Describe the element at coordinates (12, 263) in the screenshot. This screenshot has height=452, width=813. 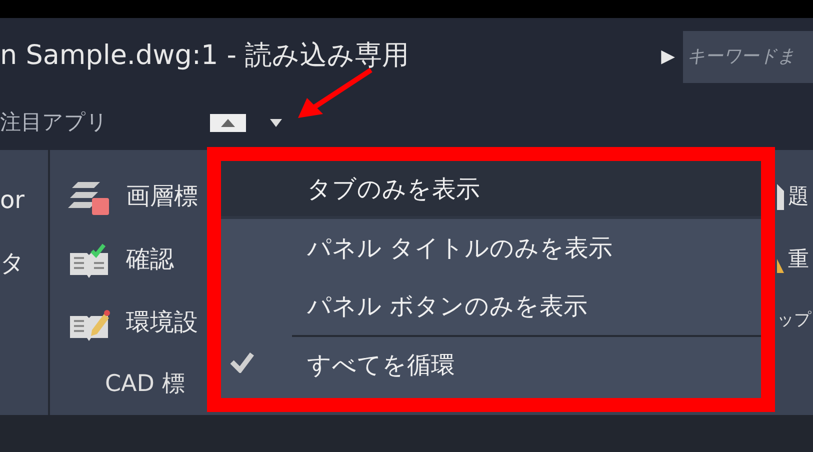
I see `ribbon-label: タ` at that location.